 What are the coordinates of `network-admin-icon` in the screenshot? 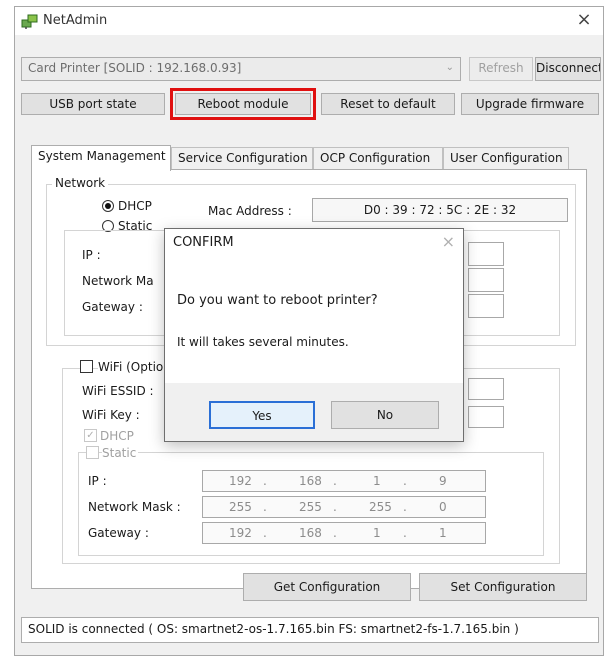 It's located at (29, 21).